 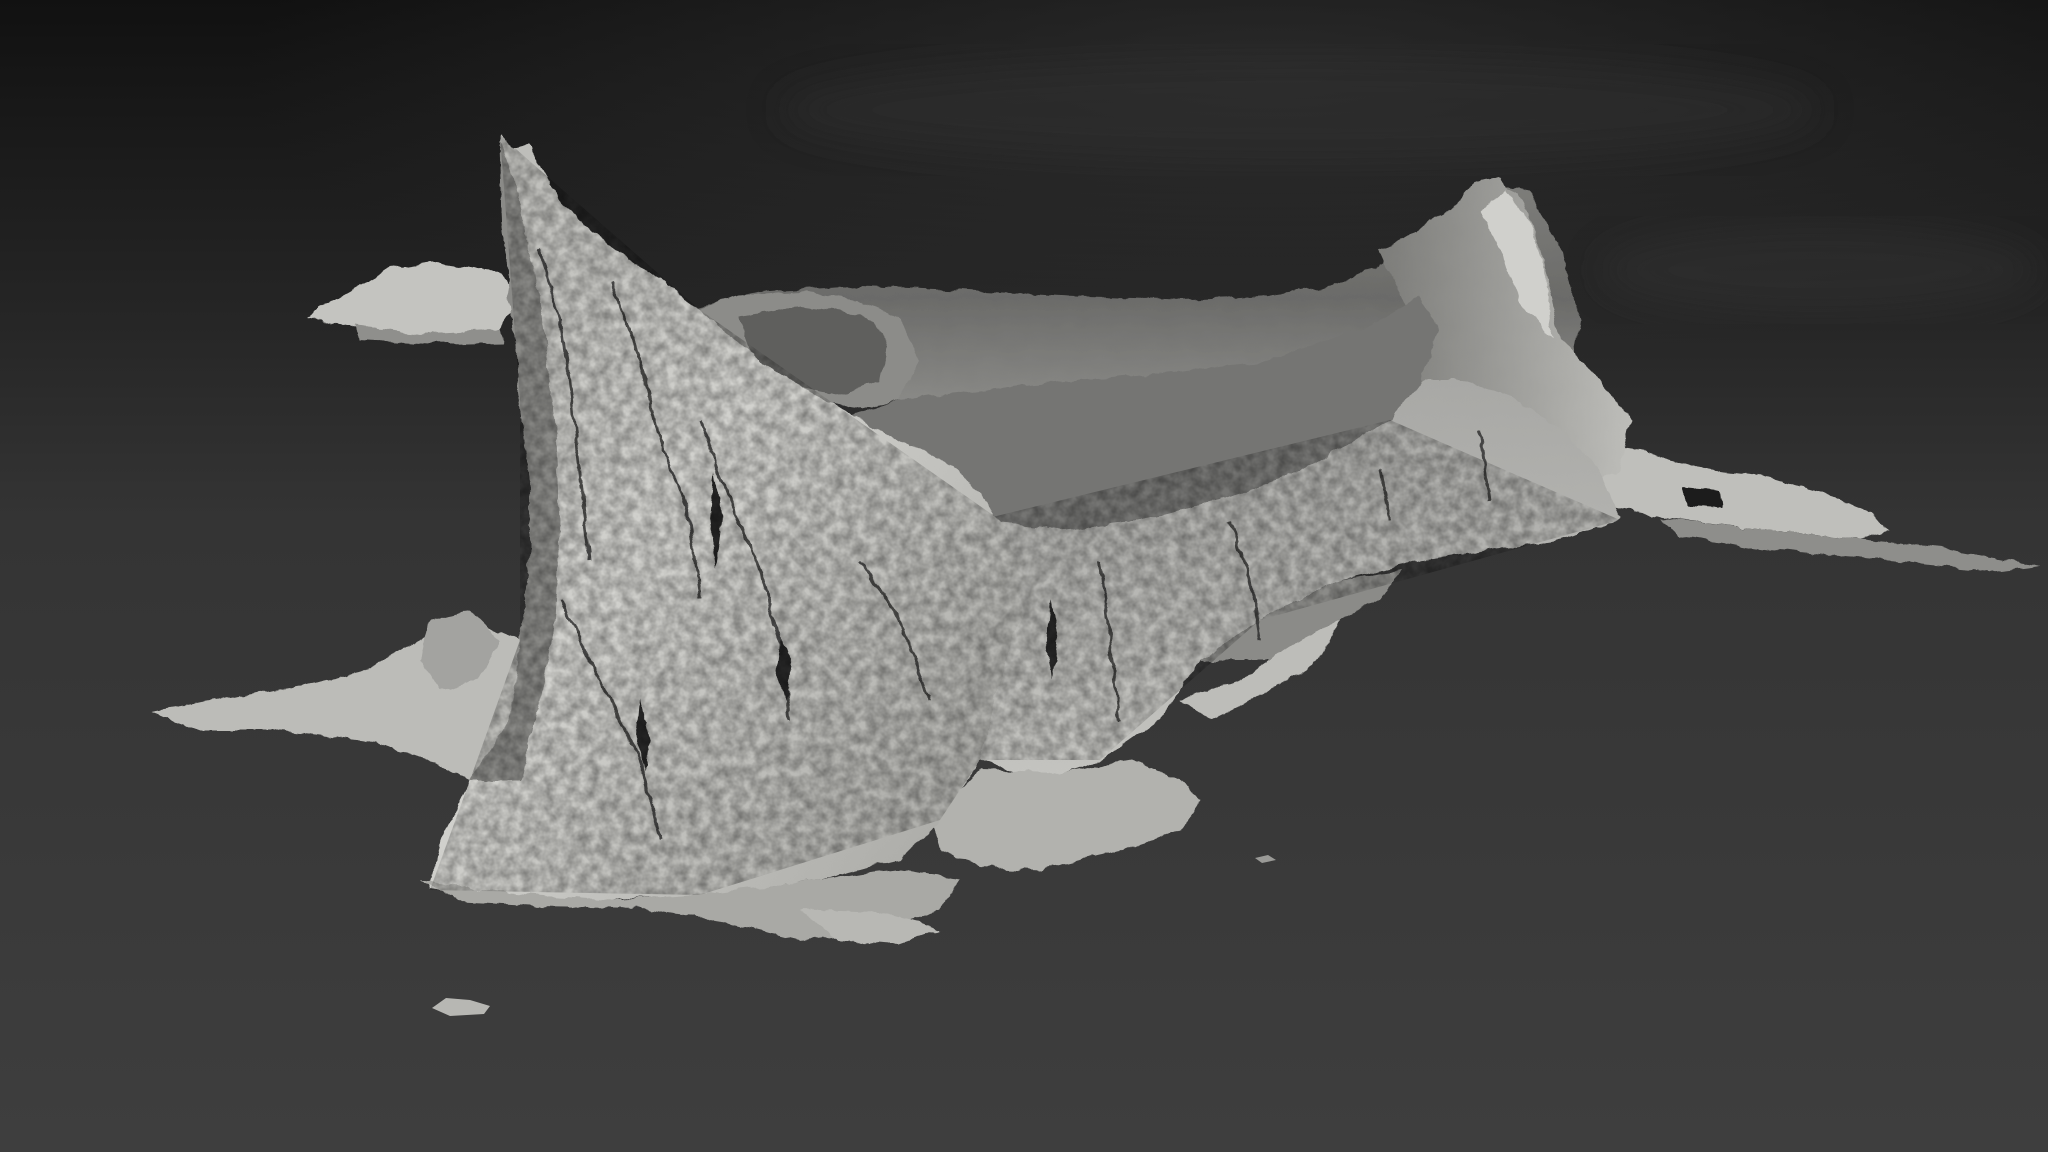 I want to click on cloud-band-right, so click(x=1820, y=270).